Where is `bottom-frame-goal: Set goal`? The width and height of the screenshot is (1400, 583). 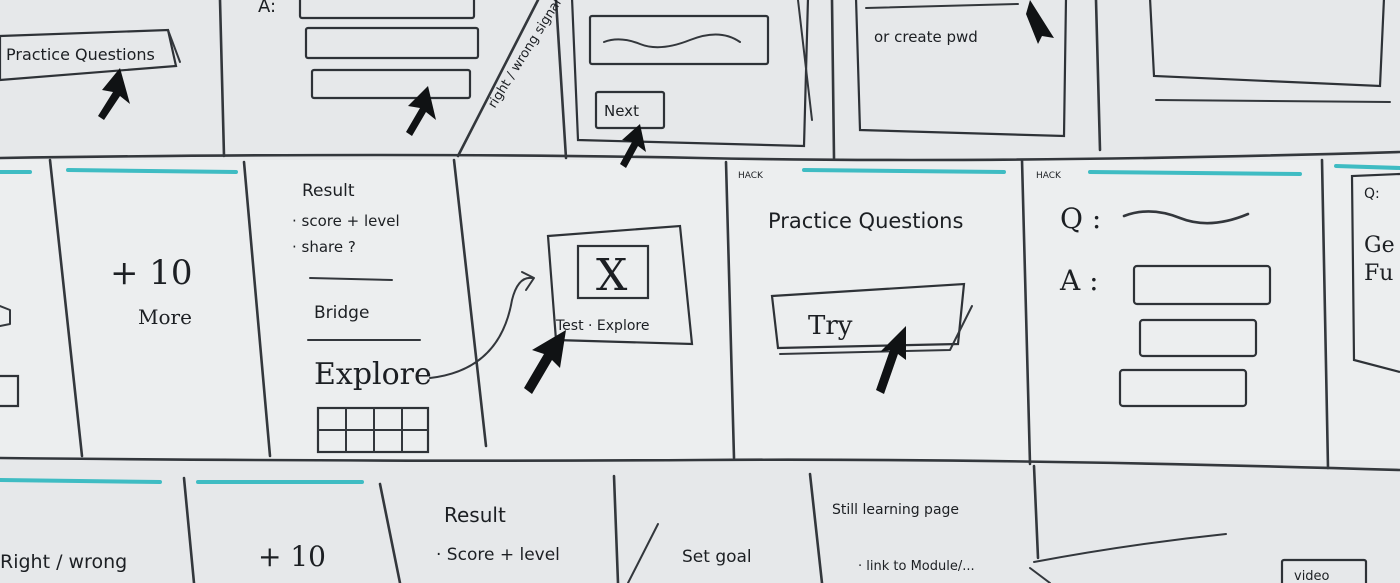
bottom-frame-goal: Set goal is located at coordinates (717, 557).